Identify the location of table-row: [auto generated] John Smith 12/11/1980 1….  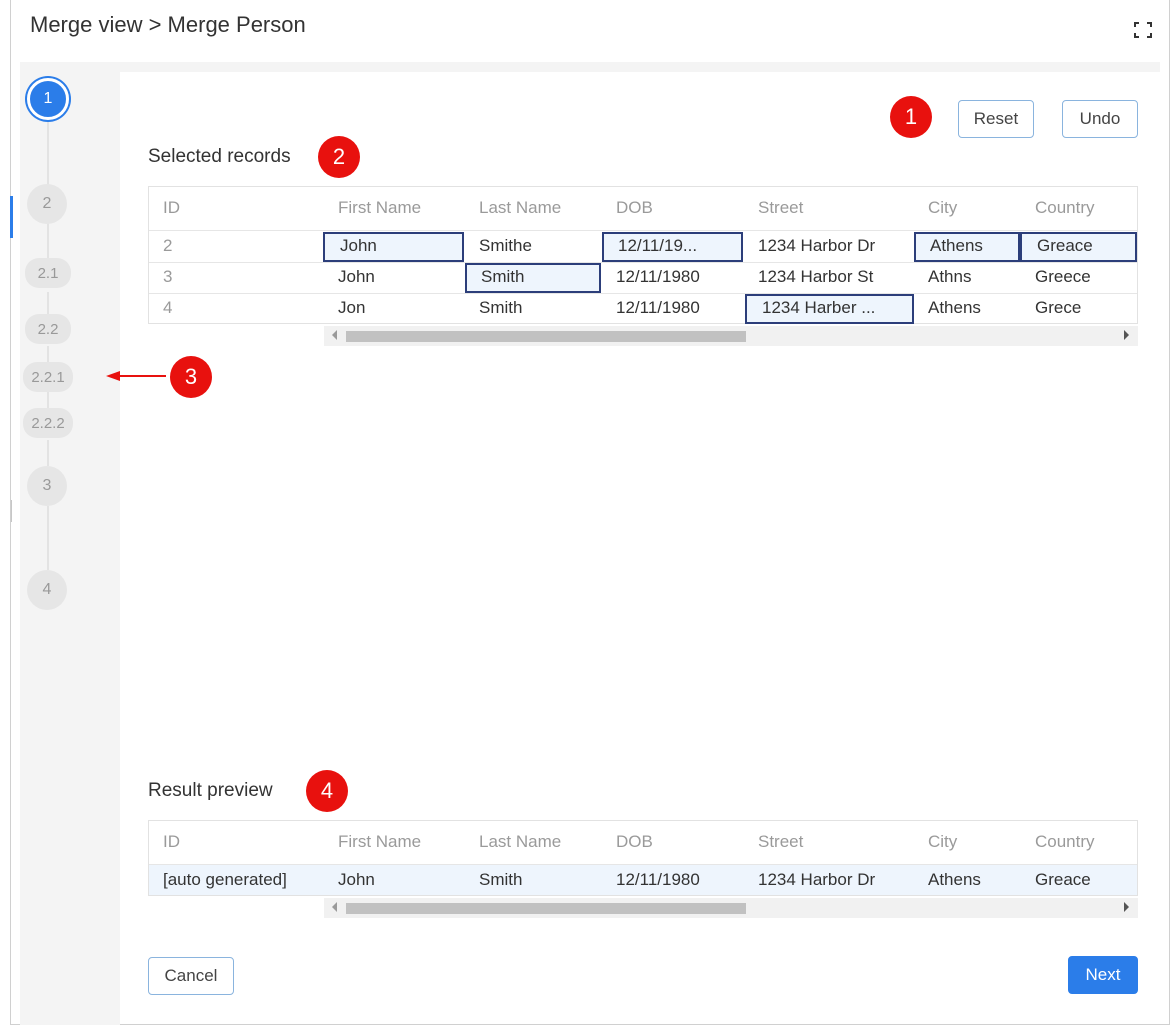
(643, 880).